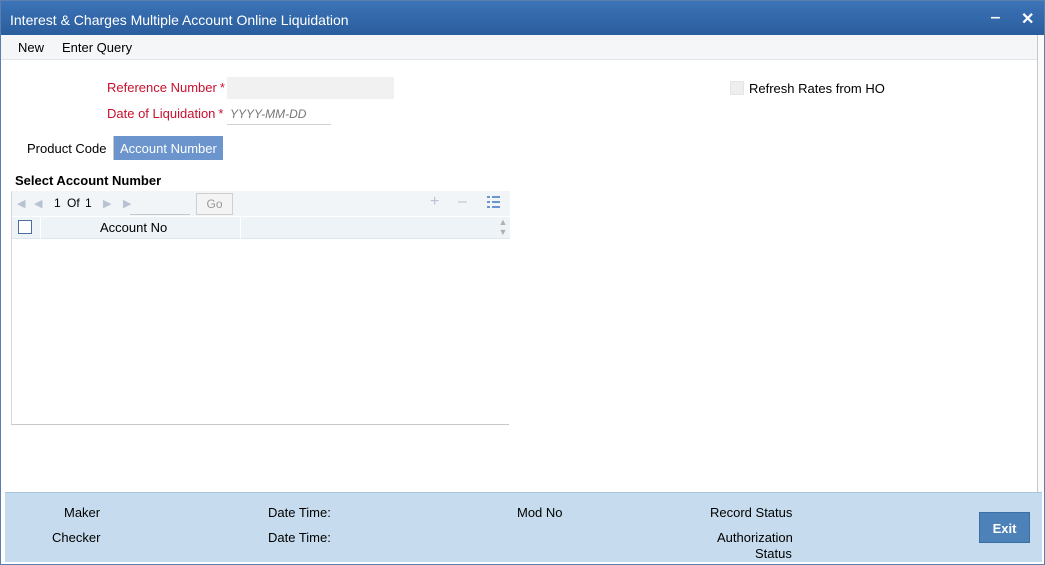 The image size is (1045, 565). Describe the element at coordinates (127, 203) in the screenshot. I see `last-page-icon: ▶` at that location.